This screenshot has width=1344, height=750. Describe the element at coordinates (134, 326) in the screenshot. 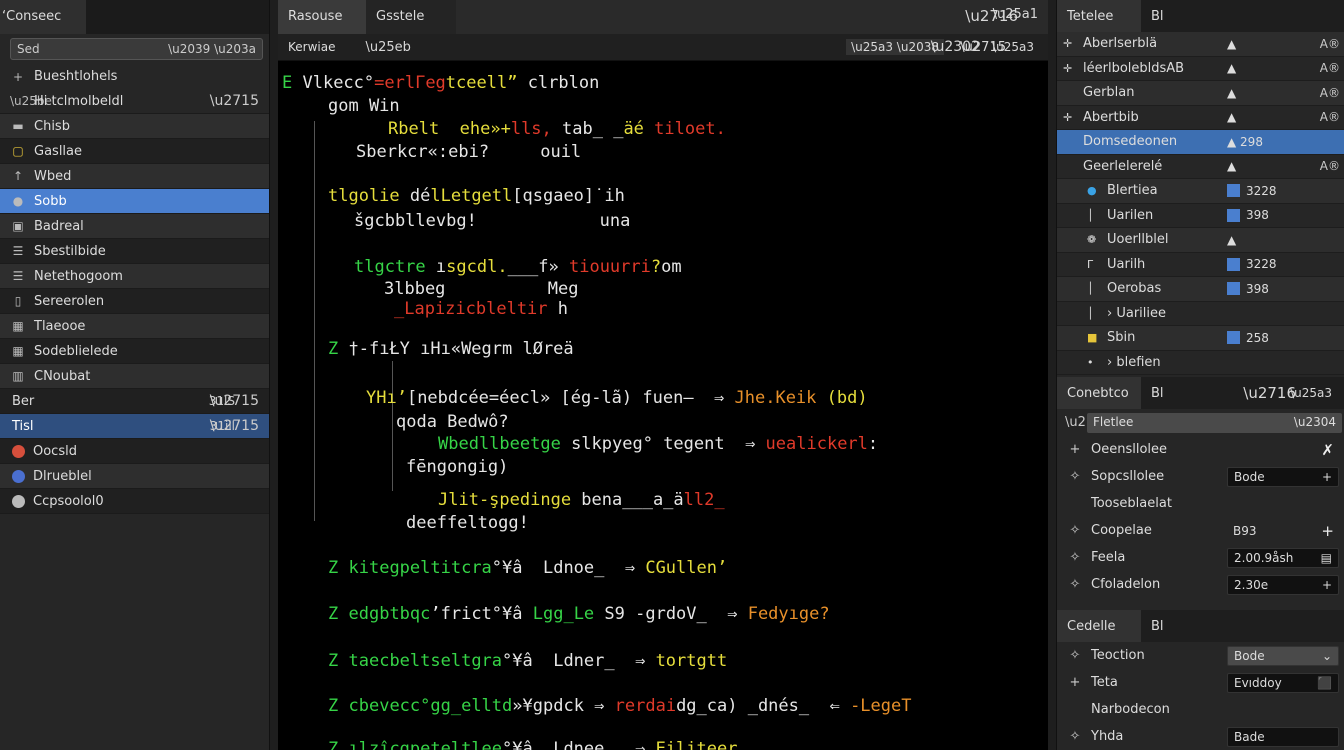

I see `tree-item: ▦ Tlaeooe` at that location.